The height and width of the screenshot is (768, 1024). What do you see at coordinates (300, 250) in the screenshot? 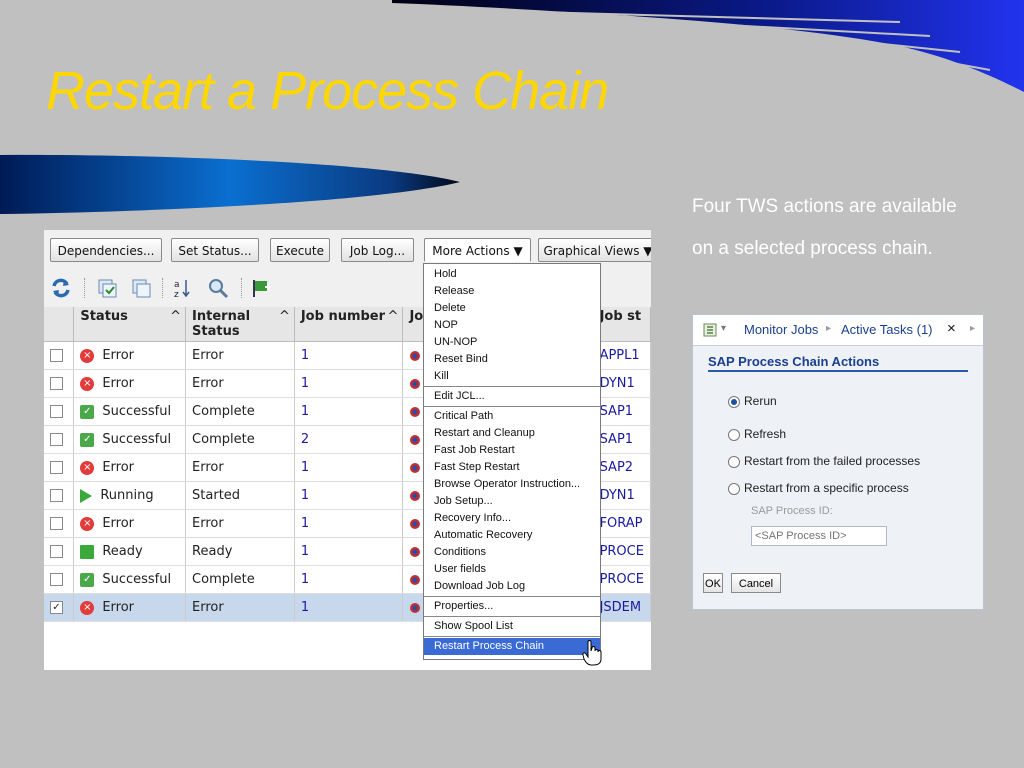
I see `execute-button: Execute` at bounding box center [300, 250].